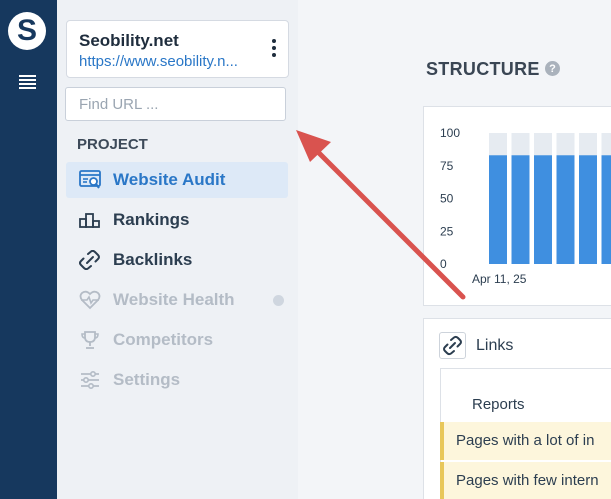  Describe the element at coordinates (498, 404) in the screenshot. I see `reports-header: Reports` at that location.